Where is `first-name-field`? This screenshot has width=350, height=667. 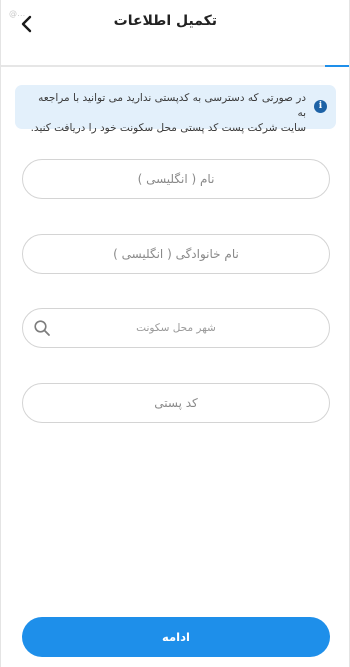 first-name-field is located at coordinates (176, 179).